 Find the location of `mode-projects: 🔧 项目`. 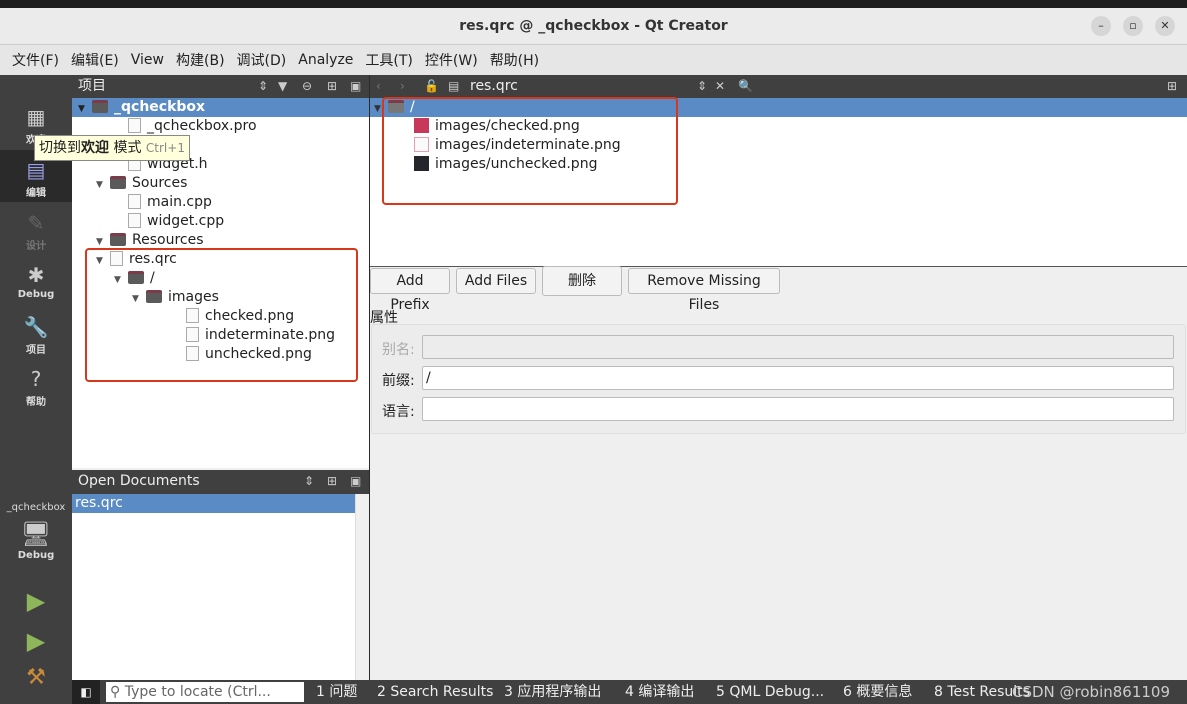

mode-projects: 🔧 项目 is located at coordinates (36, 335).